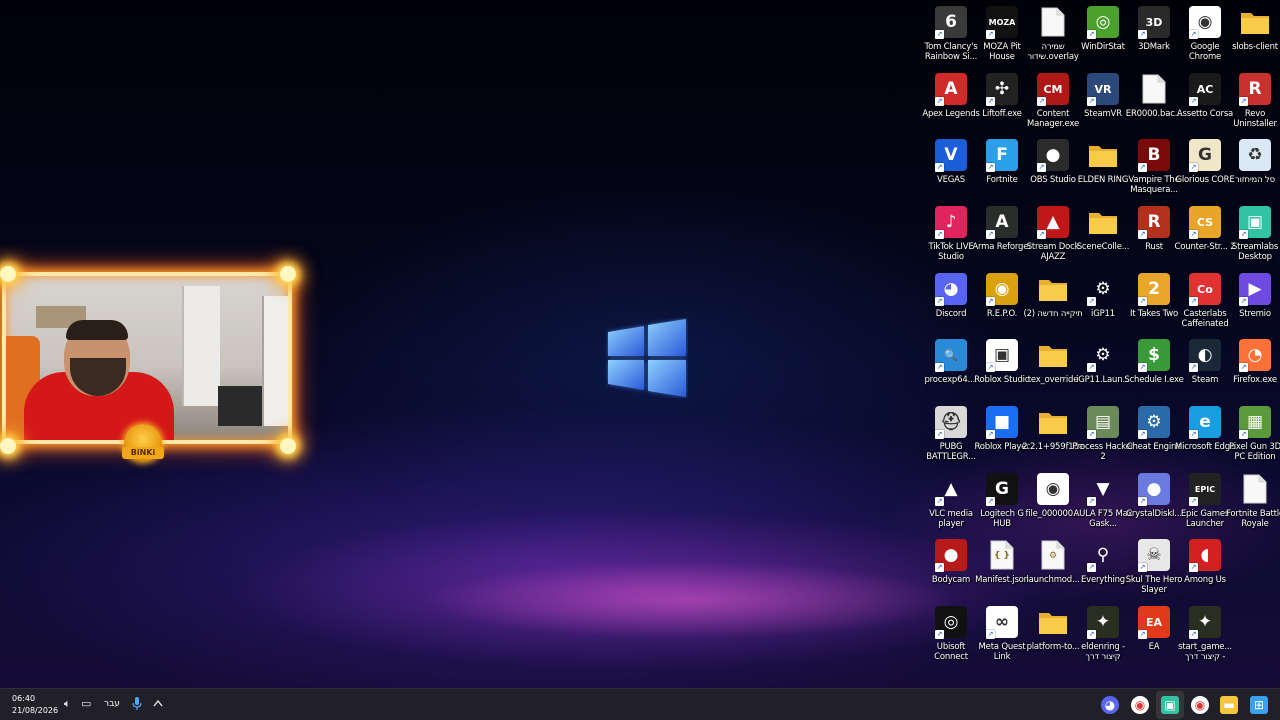 The height and width of the screenshot is (720, 1280). Describe the element at coordinates (1002, 504) in the screenshot. I see `desktop-icon: G ↗ Logitech G HUB` at that location.